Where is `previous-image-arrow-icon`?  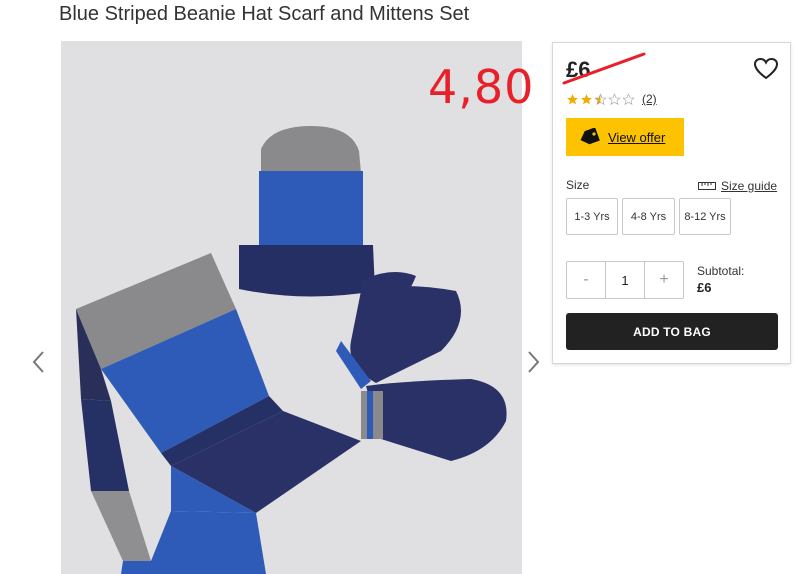
previous-image-arrow-icon is located at coordinates (39, 362).